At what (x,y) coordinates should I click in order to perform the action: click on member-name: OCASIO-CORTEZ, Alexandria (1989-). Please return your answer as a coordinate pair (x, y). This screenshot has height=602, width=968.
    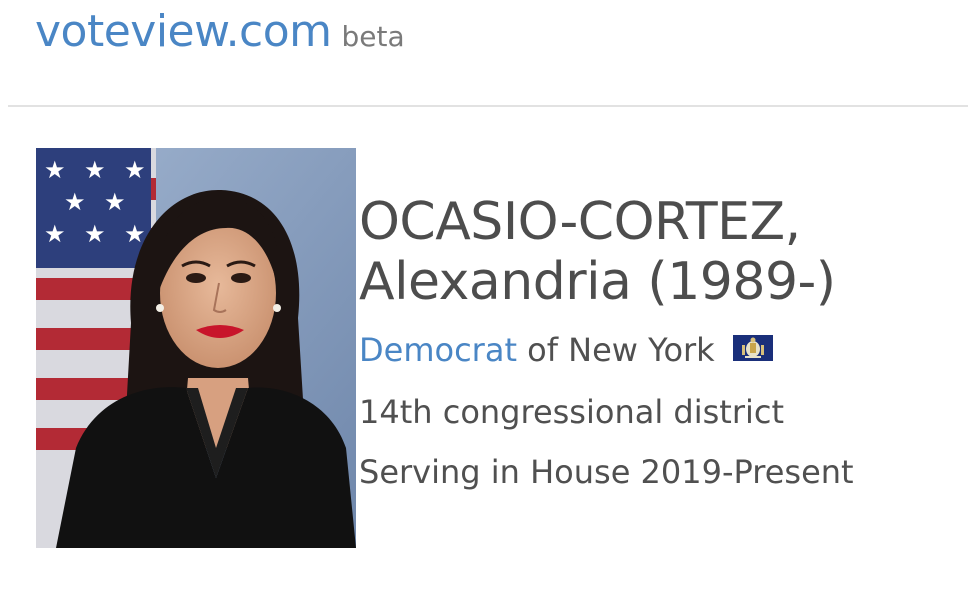
    Looking at the image, I should click on (663, 252).